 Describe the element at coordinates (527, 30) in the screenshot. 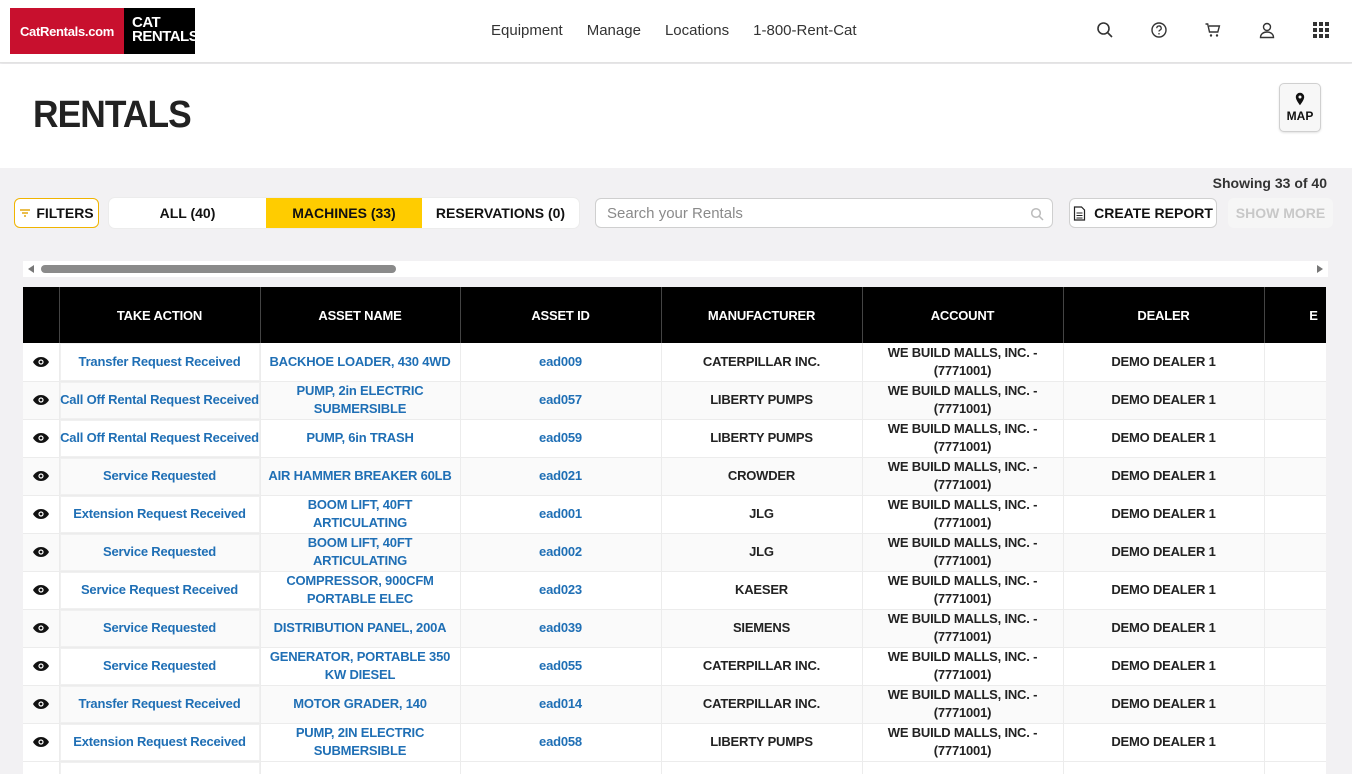

I see `nav-equipment: Equipment` at that location.